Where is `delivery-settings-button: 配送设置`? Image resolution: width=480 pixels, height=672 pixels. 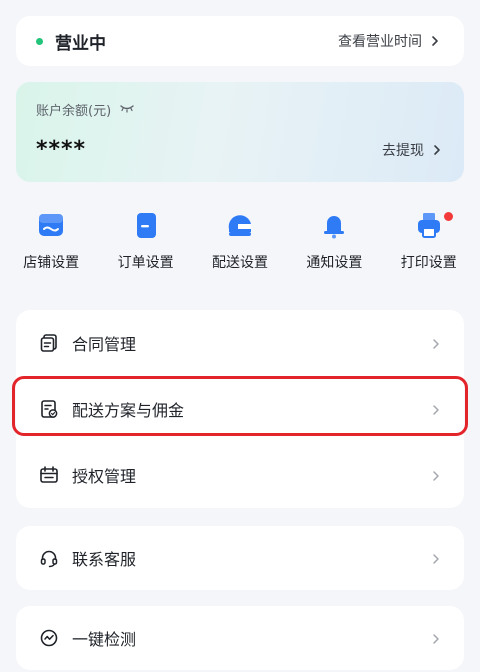
delivery-settings-button: 配送设置 is located at coordinates (240, 248).